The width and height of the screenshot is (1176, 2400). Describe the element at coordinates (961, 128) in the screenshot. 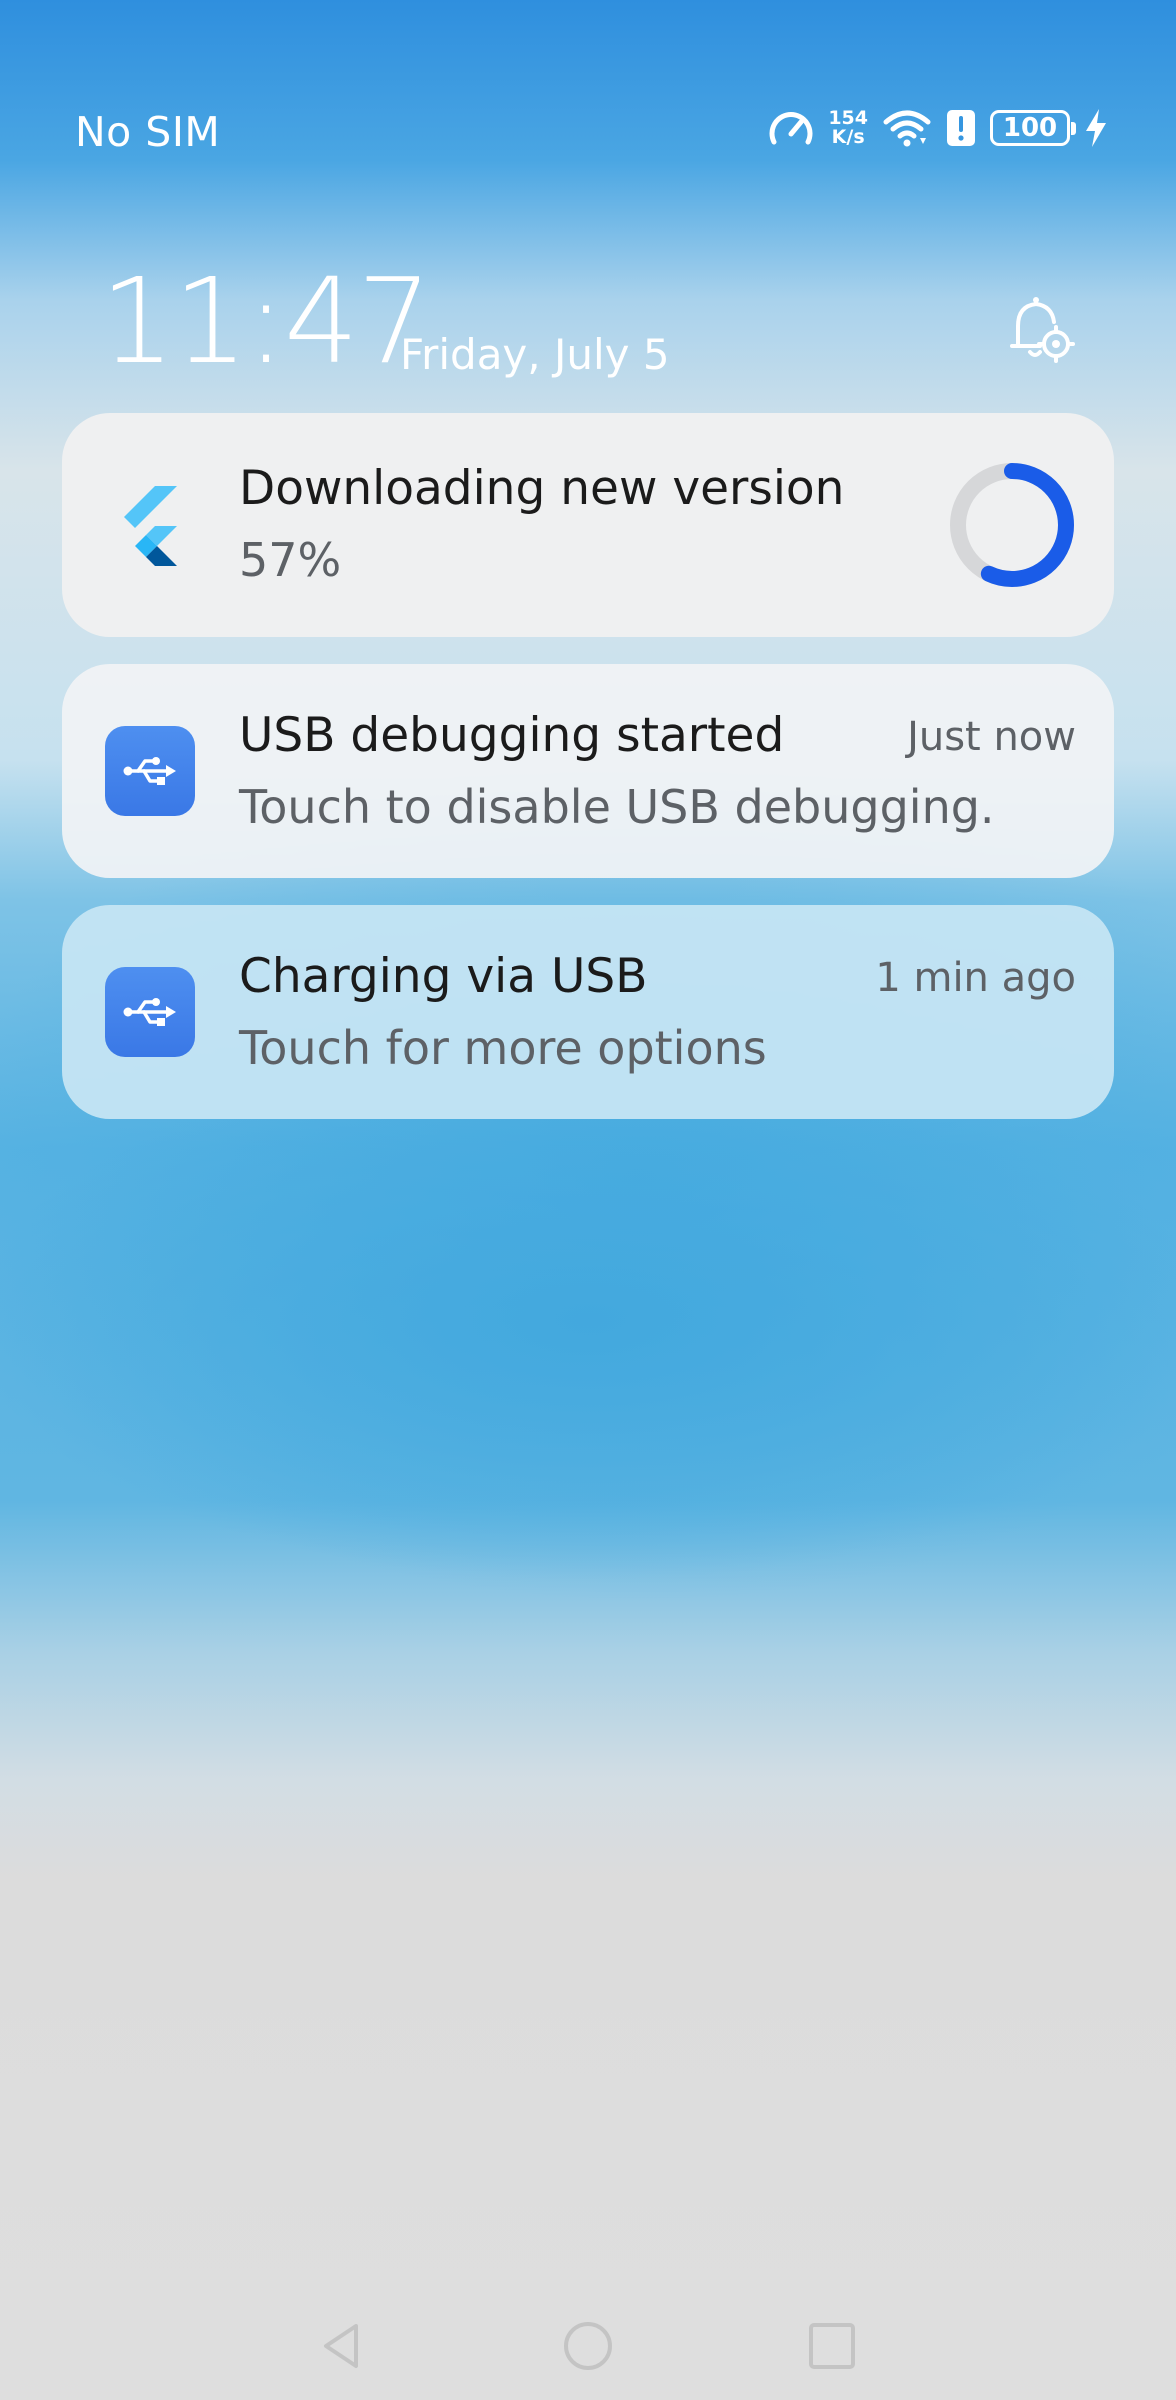

I see `alert-icon` at that location.